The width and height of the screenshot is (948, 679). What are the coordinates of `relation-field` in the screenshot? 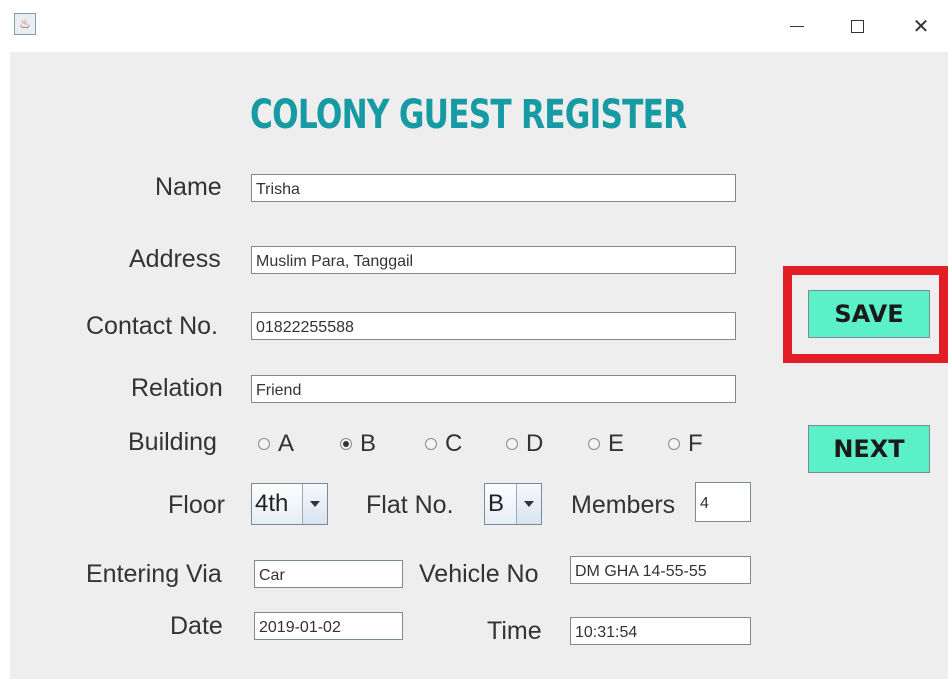 It's located at (493, 389).